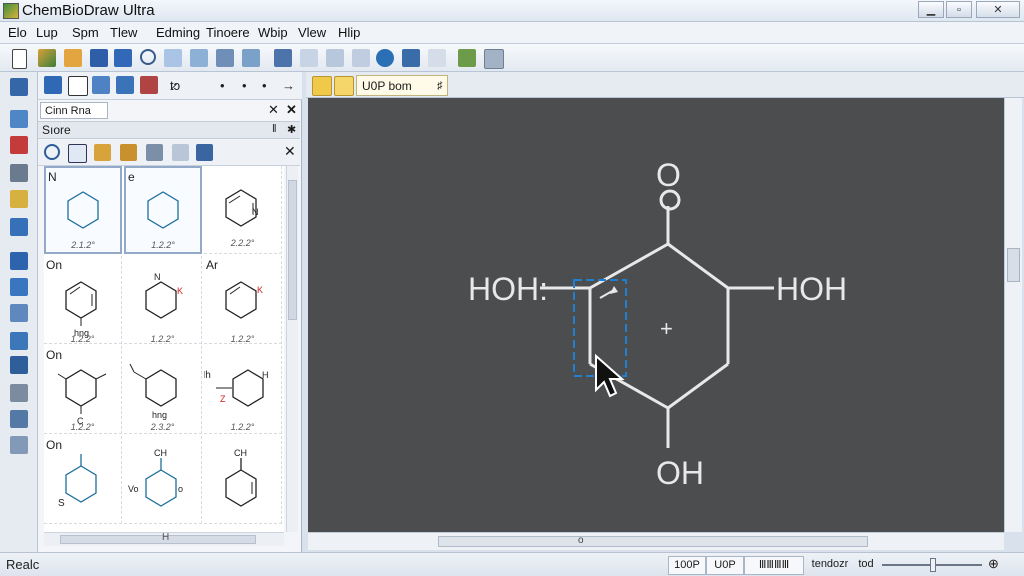 The height and width of the screenshot is (576, 1024). Describe the element at coordinates (494, 59) in the screenshot. I see `move-tool-icon` at that location.